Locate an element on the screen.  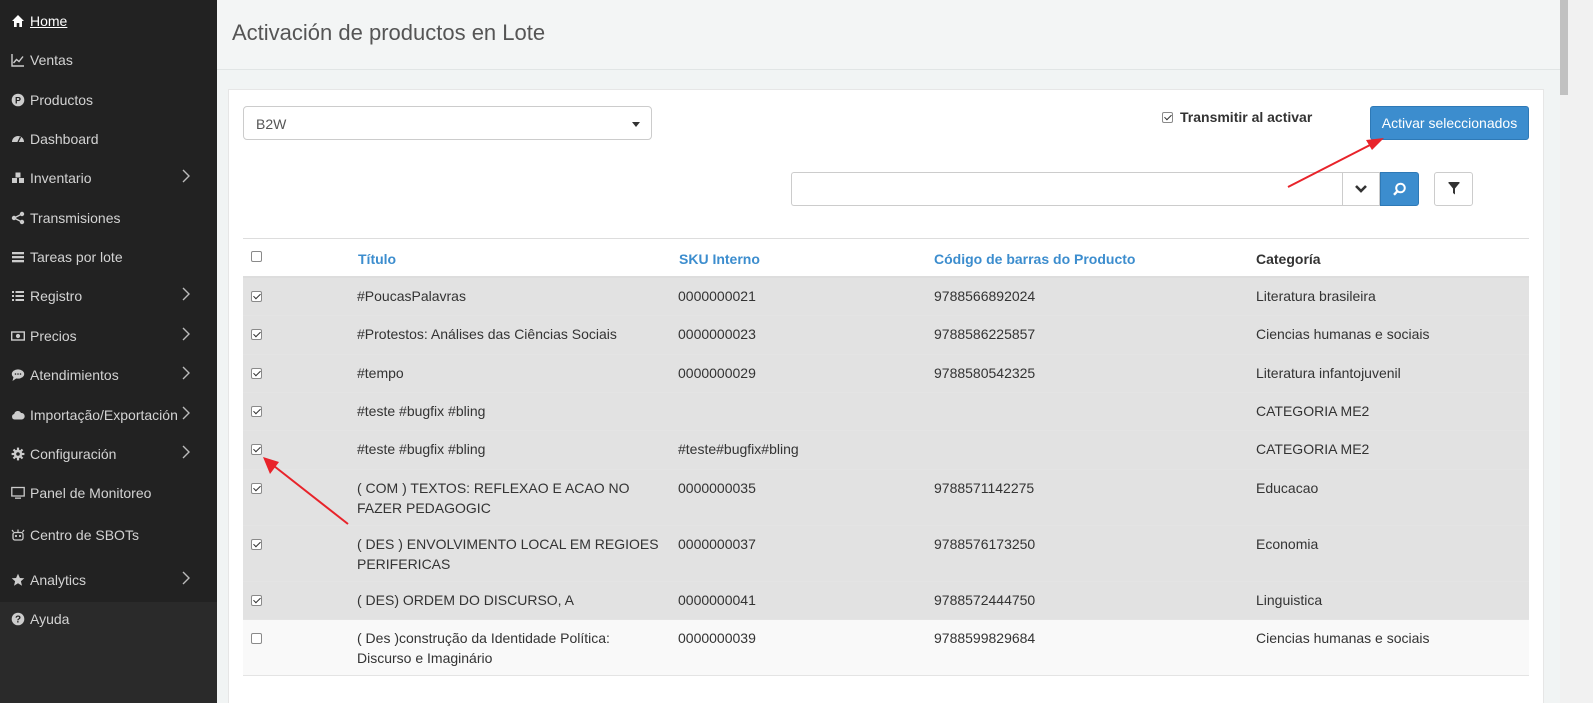
cell-barcode: 9788580542325 is located at coordinates (985, 373).